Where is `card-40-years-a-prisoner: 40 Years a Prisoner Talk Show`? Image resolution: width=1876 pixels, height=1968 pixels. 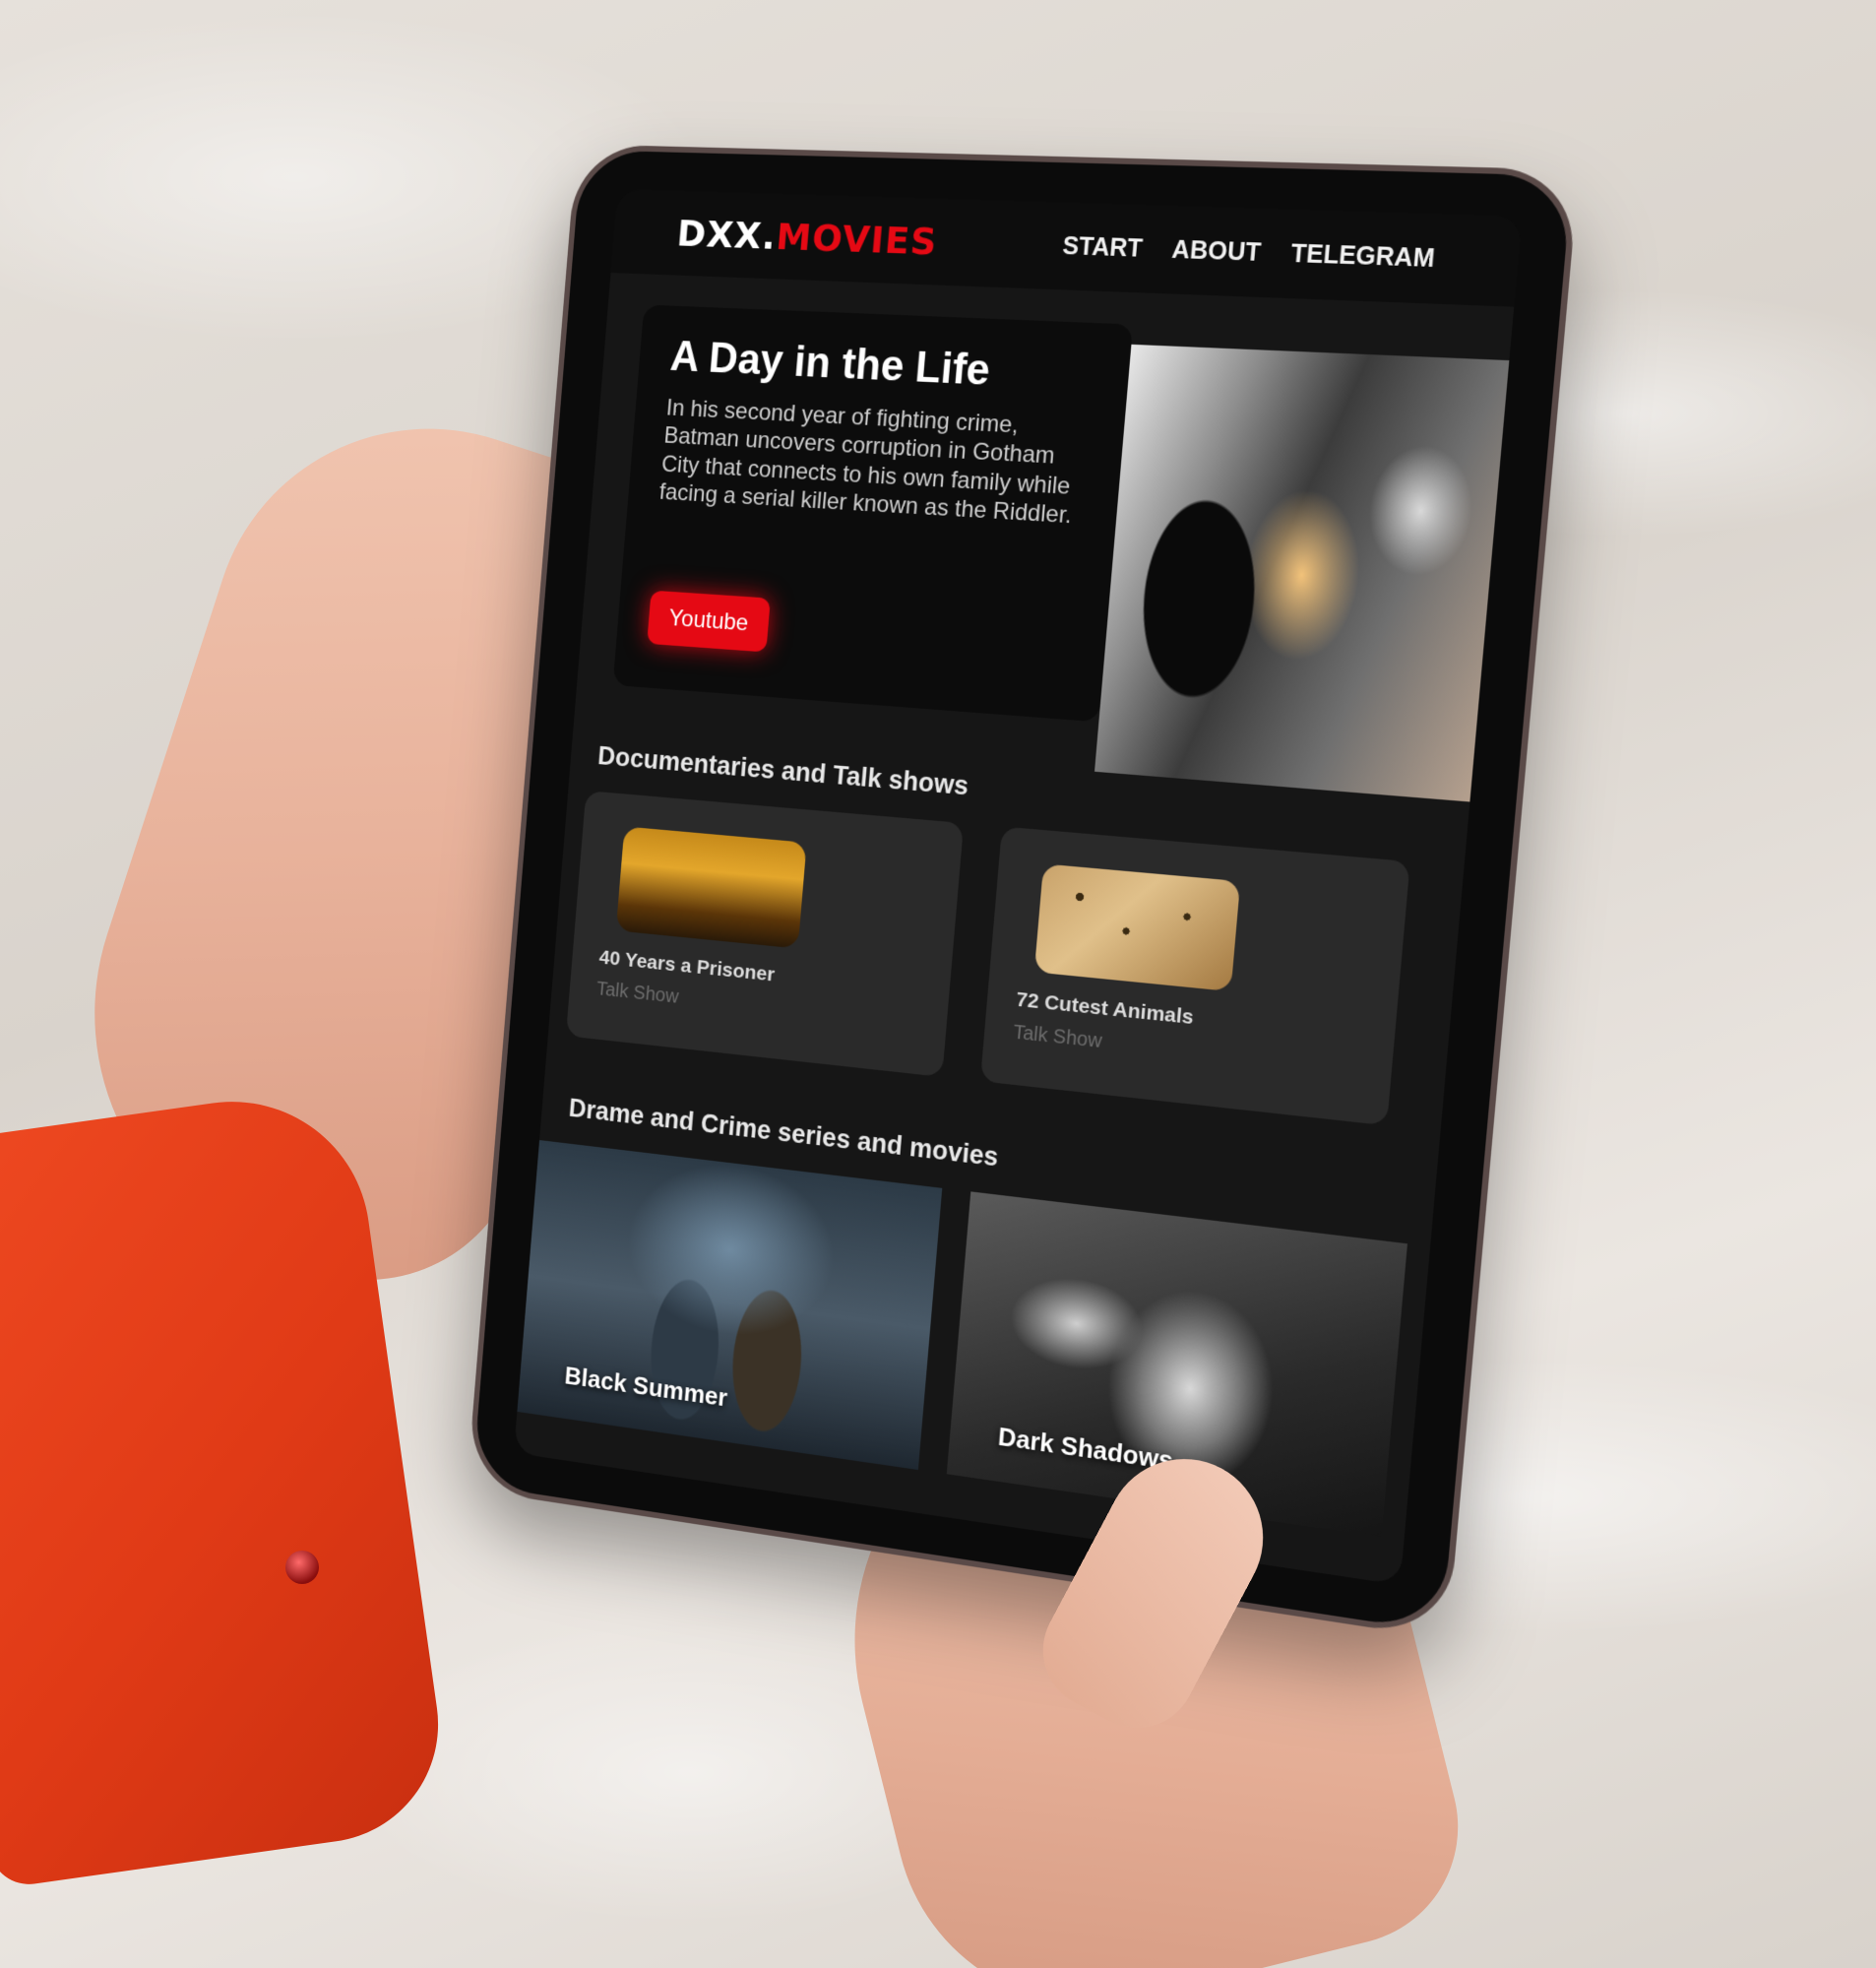 card-40-years-a-prisoner: 40 Years a Prisoner Talk Show is located at coordinates (765, 934).